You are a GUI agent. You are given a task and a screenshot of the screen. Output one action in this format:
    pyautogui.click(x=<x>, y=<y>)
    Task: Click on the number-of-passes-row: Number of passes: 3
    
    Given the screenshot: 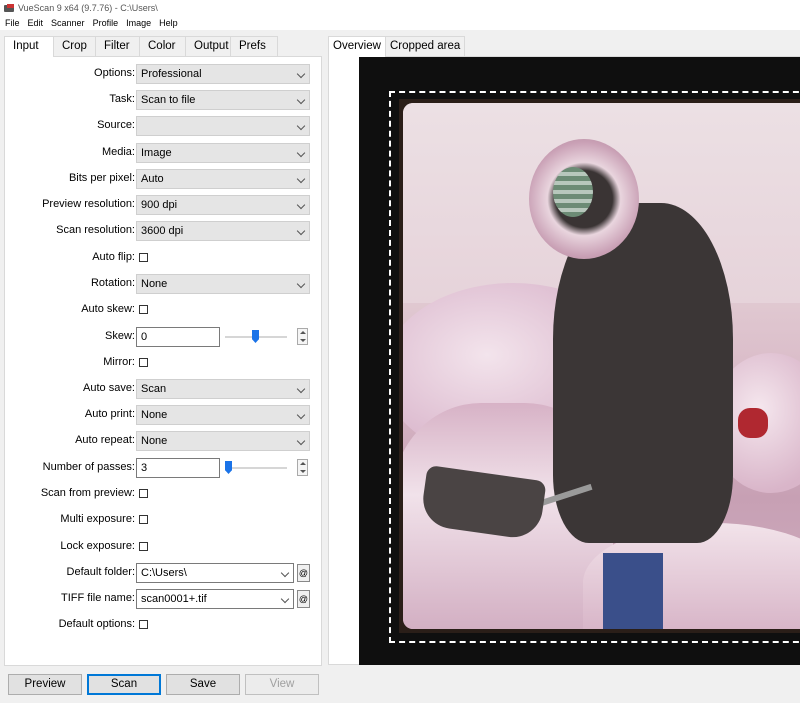 What is the action you would take?
    pyautogui.click(x=164, y=468)
    